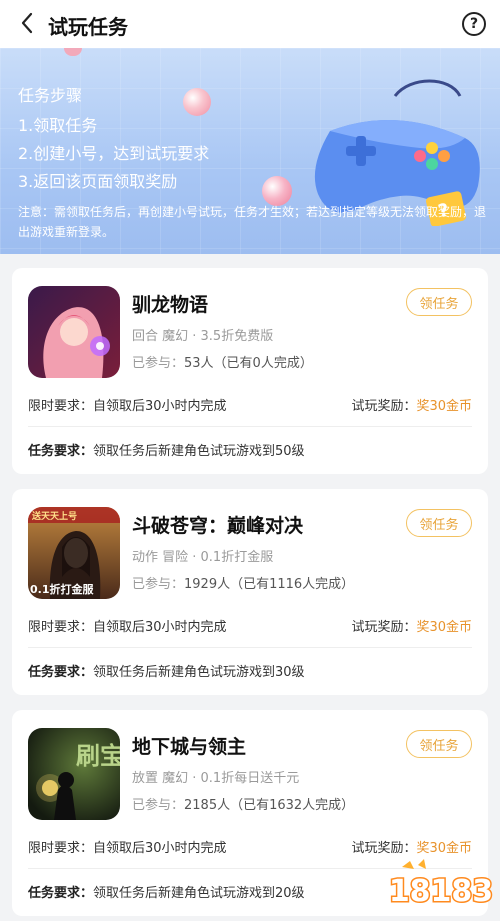 The image size is (500, 921). What do you see at coordinates (58, 125) in the screenshot?
I see `step-item: 1.领取任务` at bounding box center [58, 125].